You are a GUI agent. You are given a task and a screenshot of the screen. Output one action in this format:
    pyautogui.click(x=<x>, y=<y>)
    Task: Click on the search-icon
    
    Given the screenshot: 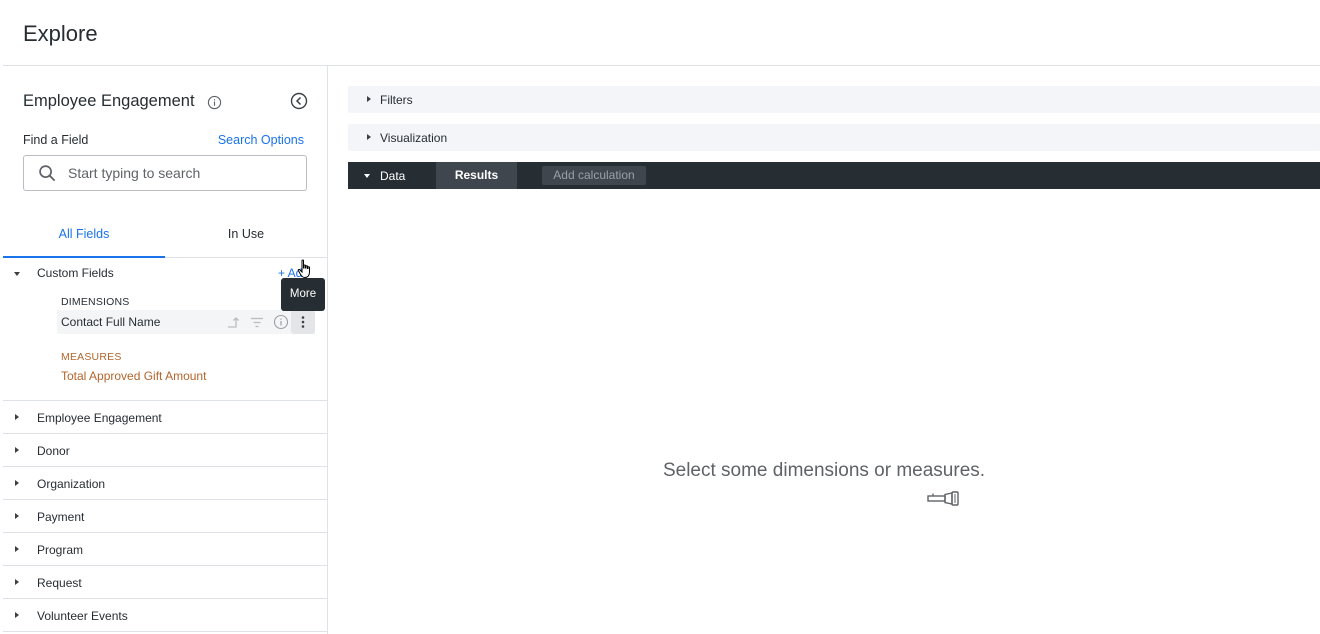 What is the action you would take?
    pyautogui.click(x=47, y=173)
    